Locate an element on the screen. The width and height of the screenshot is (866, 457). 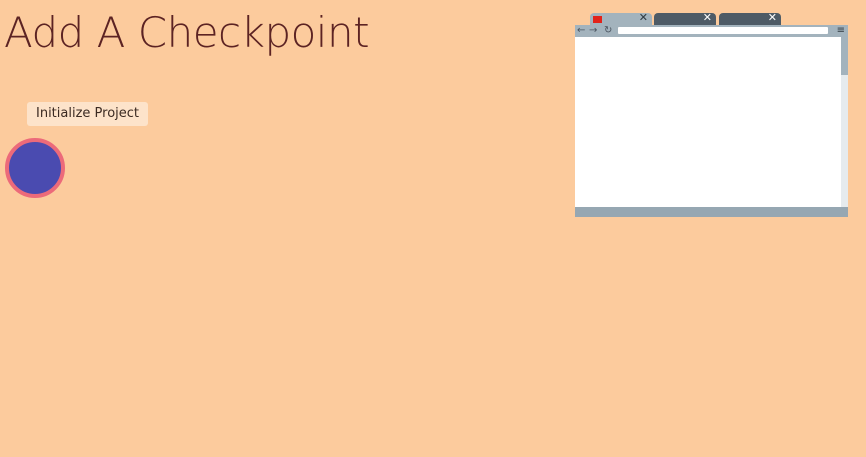
browser-toolbar: ← → ↻ ≡ is located at coordinates (711, 31).